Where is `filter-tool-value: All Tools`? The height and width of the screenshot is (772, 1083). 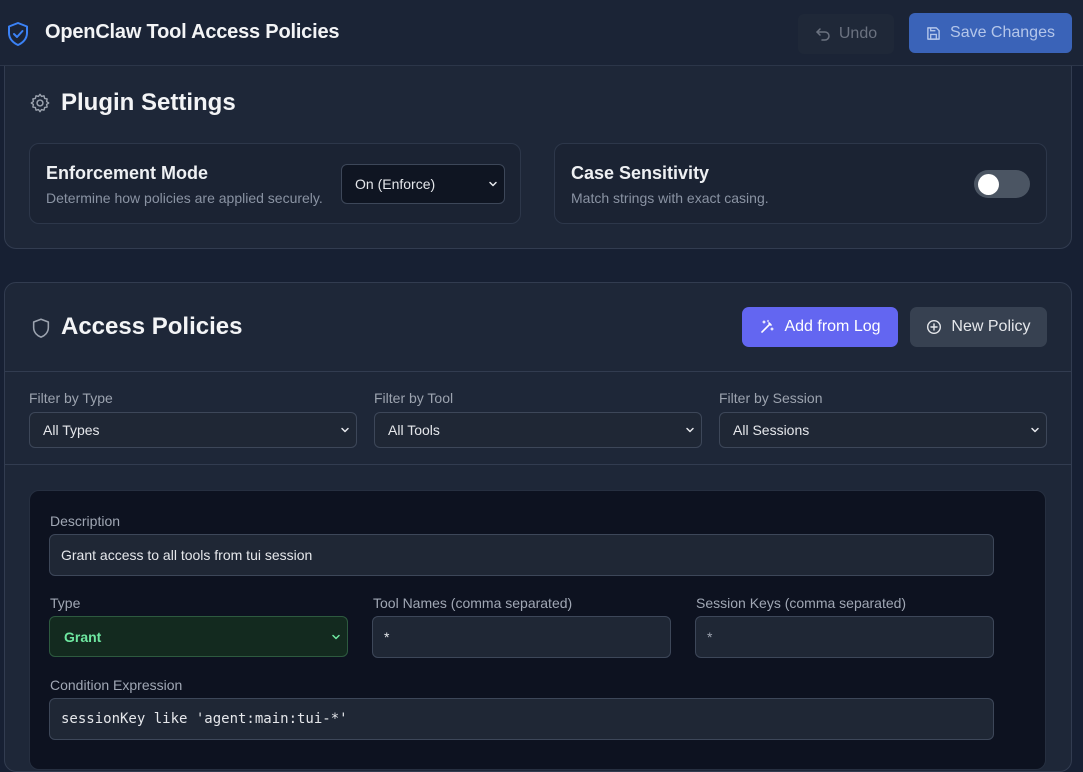
filter-tool-value: All Tools is located at coordinates (414, 430).